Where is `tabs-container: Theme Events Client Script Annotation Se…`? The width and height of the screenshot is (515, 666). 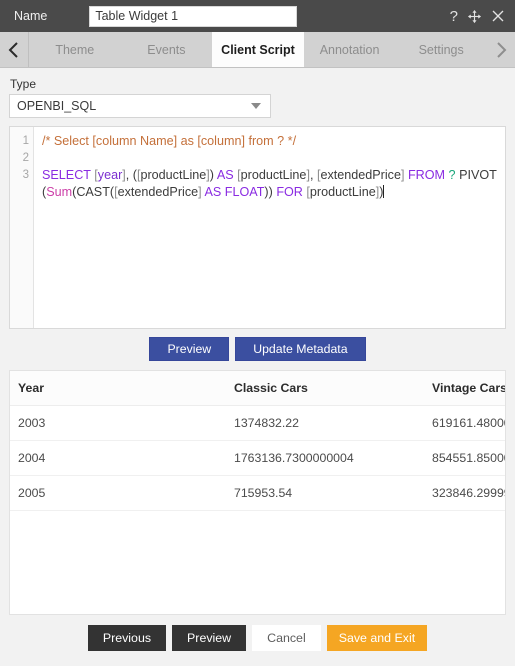
tabs-container: Theme Events Client Script Annotation Se… is located at coordinates (257, 49).